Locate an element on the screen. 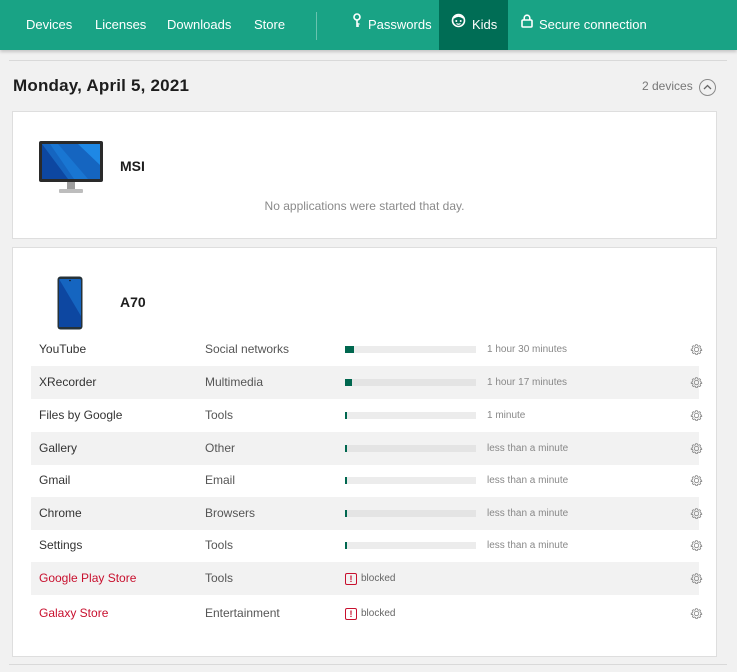  app-row: Gmail Email less than a minute is located at coordinates (367, 480).